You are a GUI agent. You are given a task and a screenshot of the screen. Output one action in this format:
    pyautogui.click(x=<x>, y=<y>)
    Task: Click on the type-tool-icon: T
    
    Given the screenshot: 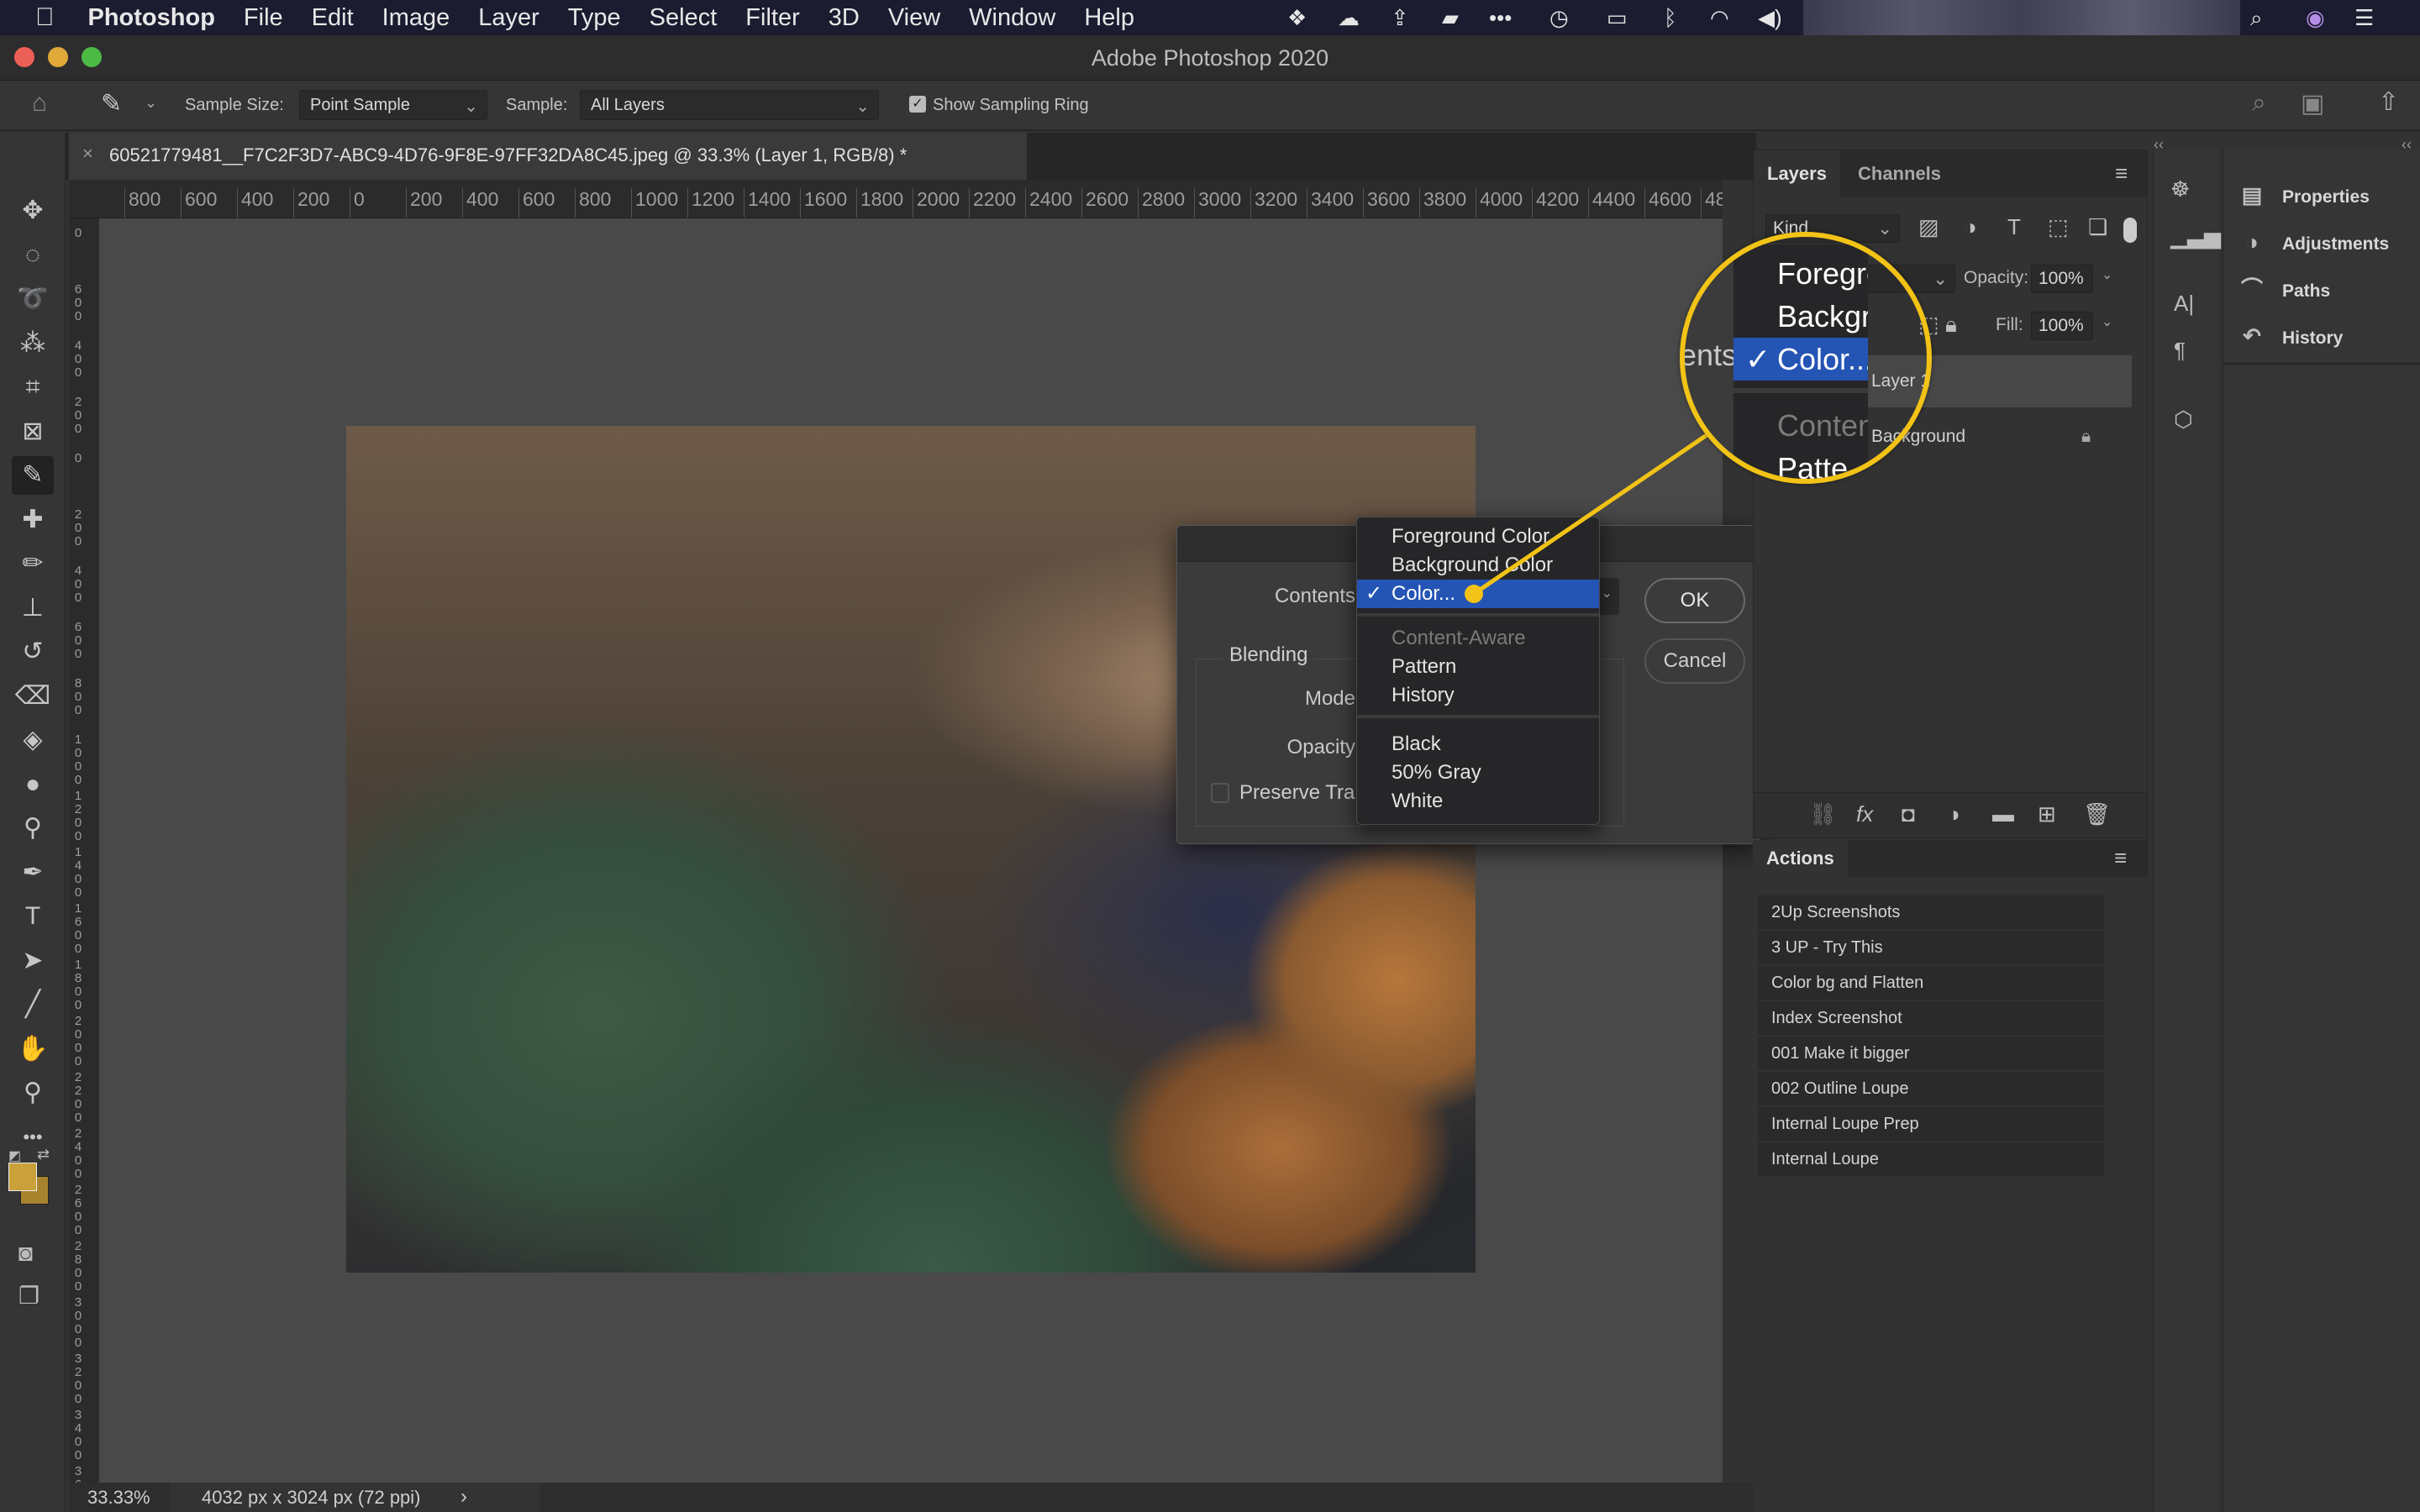 What is the action you would take?
    pyautogui.click(x=33, y=916)
    